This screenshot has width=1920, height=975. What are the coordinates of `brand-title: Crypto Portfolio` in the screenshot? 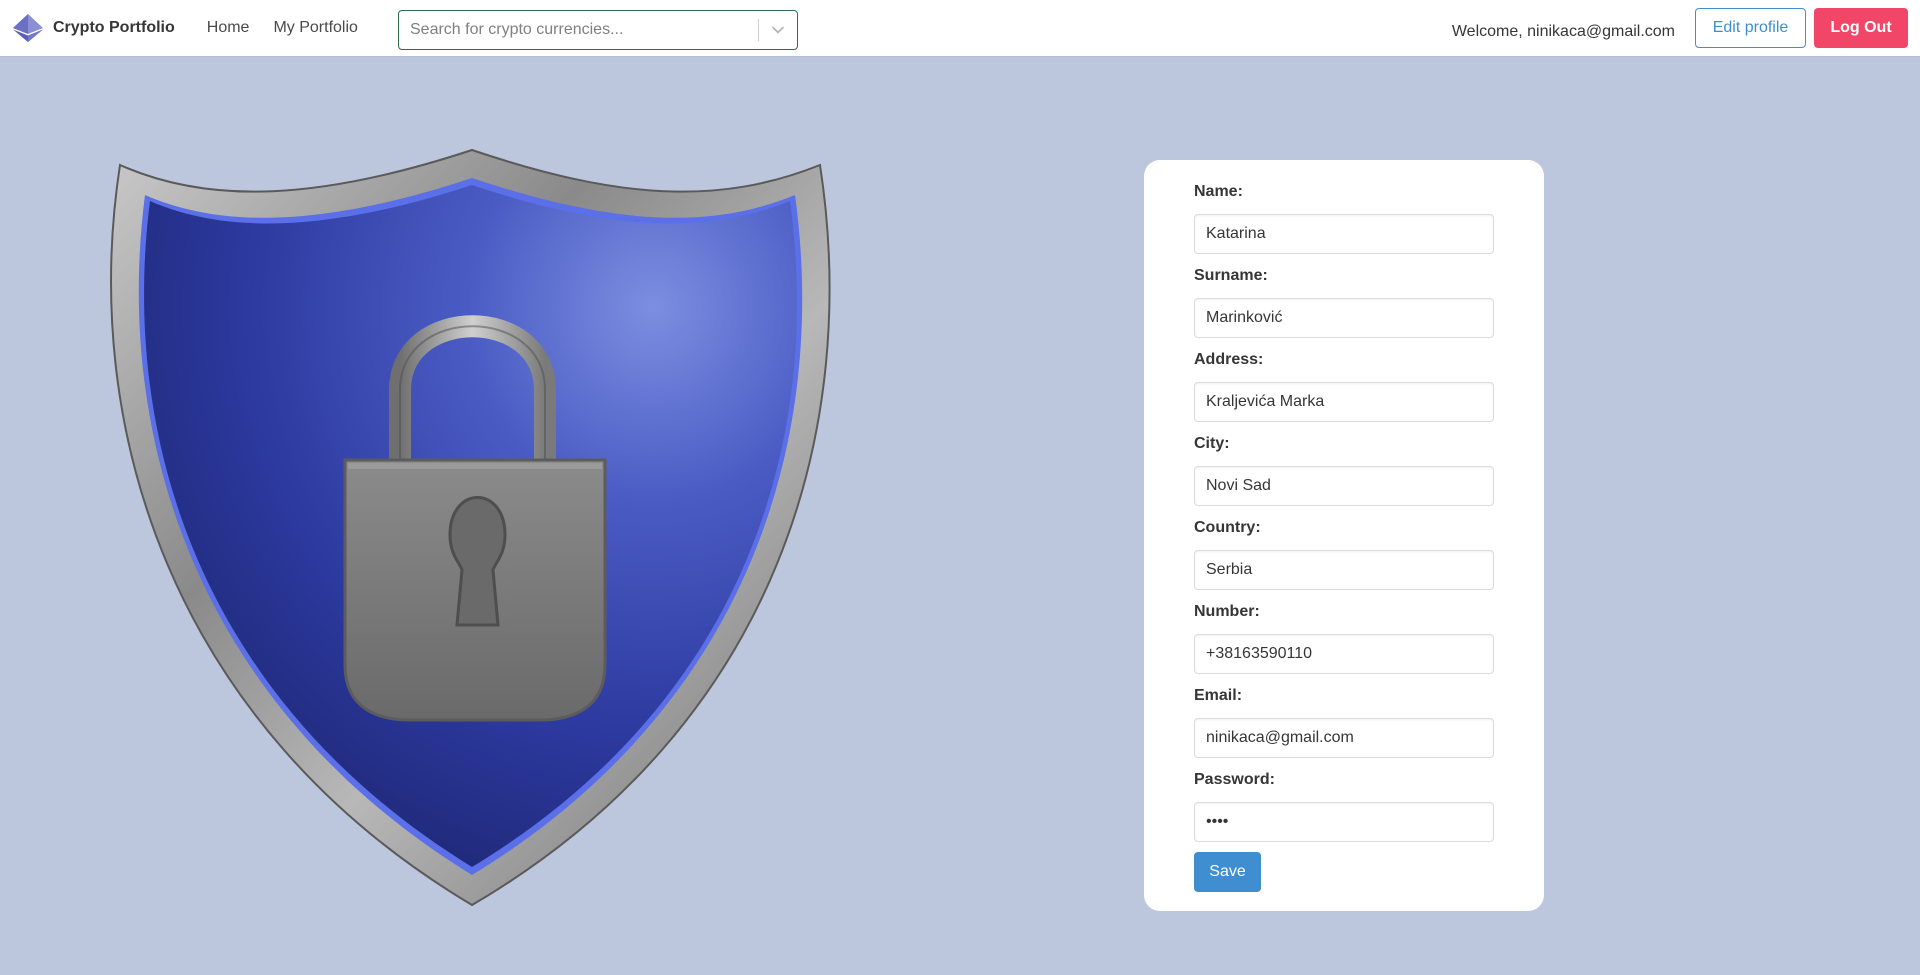 It's located at (114, 27).